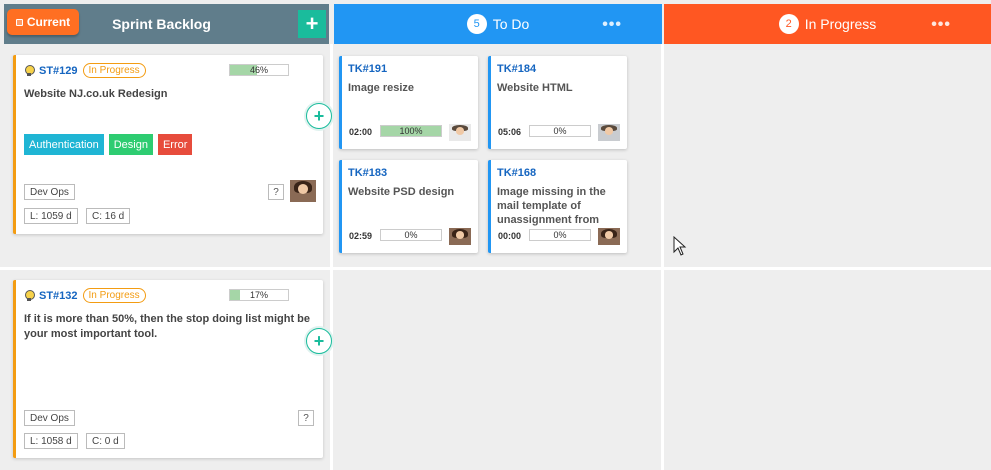  Describe the element at coordinates (557, 102) in the screenshot. I see `task-card: TK#184 Website HTML 05:06 0%` at that location.